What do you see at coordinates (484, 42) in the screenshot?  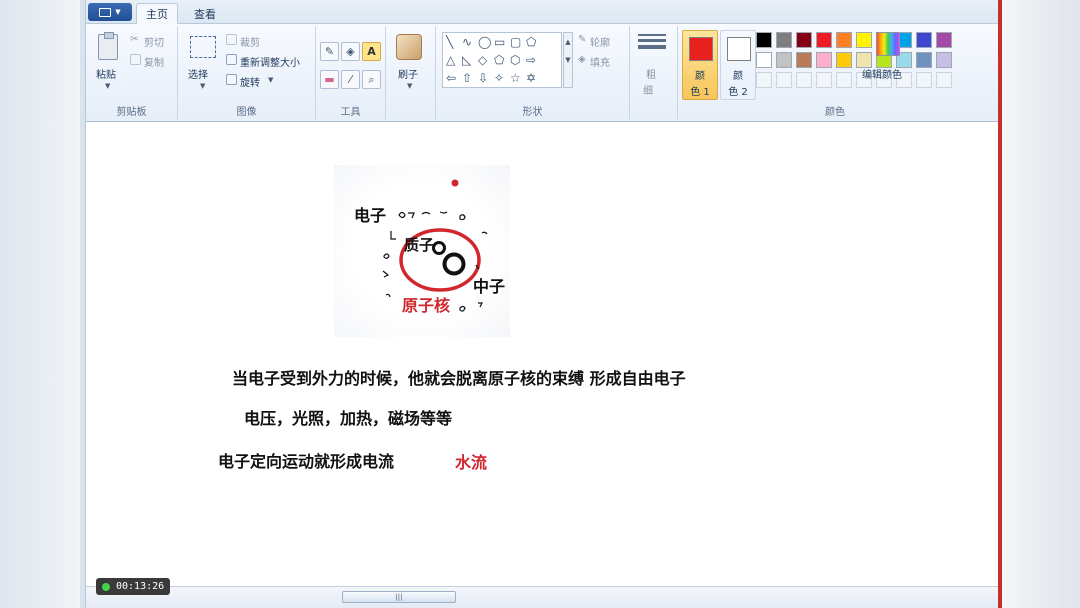 I see `oval-shape-icon: ◯` at bounding box center [484, 42].